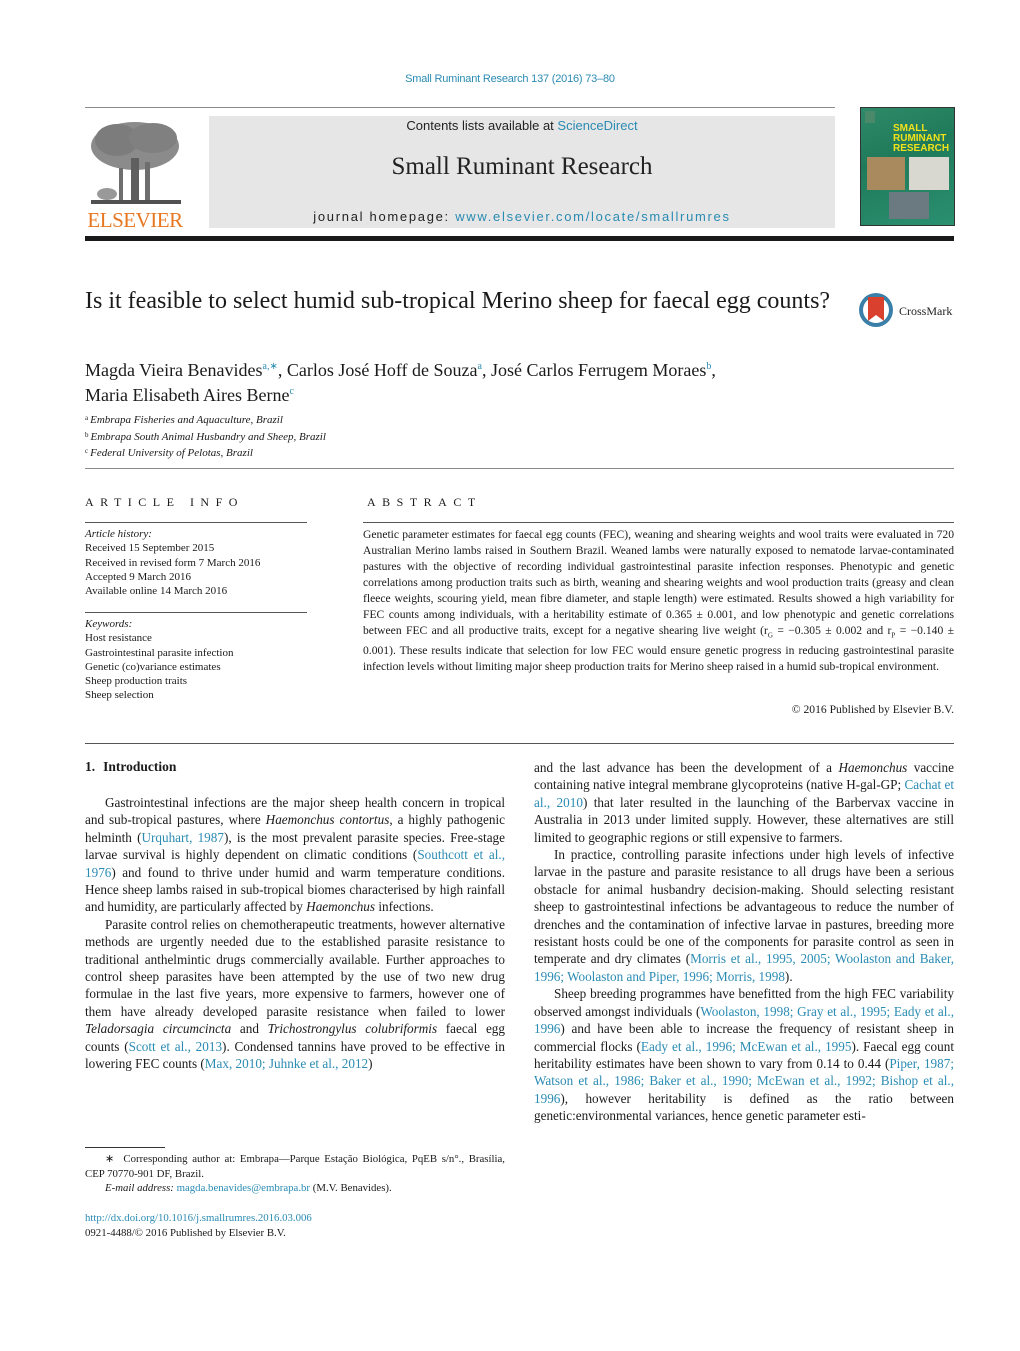 This screenshot has height=1351, width=1020. What do you see at coordinates (156, 591) in the screenshot?
I see `history-item: Available online 14 March 2016` at bounding box center [156, 591].